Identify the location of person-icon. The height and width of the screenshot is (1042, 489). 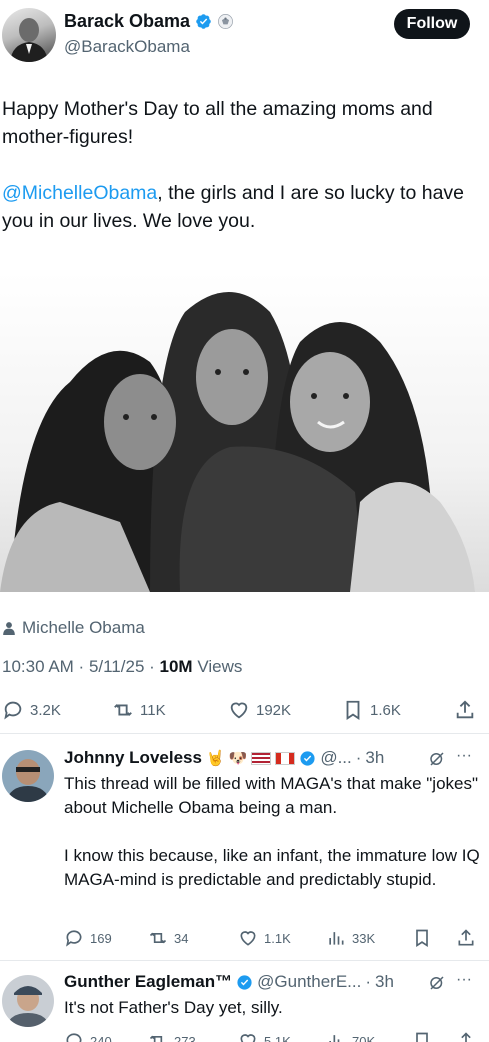
(9, 628).